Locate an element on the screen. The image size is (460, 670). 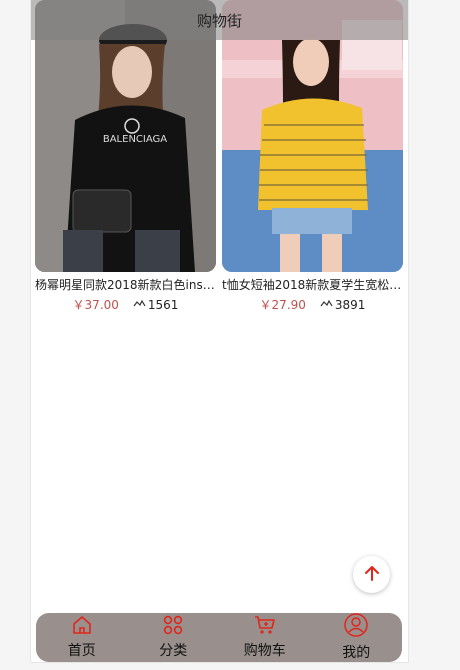
category-icon is located at coordinates (173, 627).